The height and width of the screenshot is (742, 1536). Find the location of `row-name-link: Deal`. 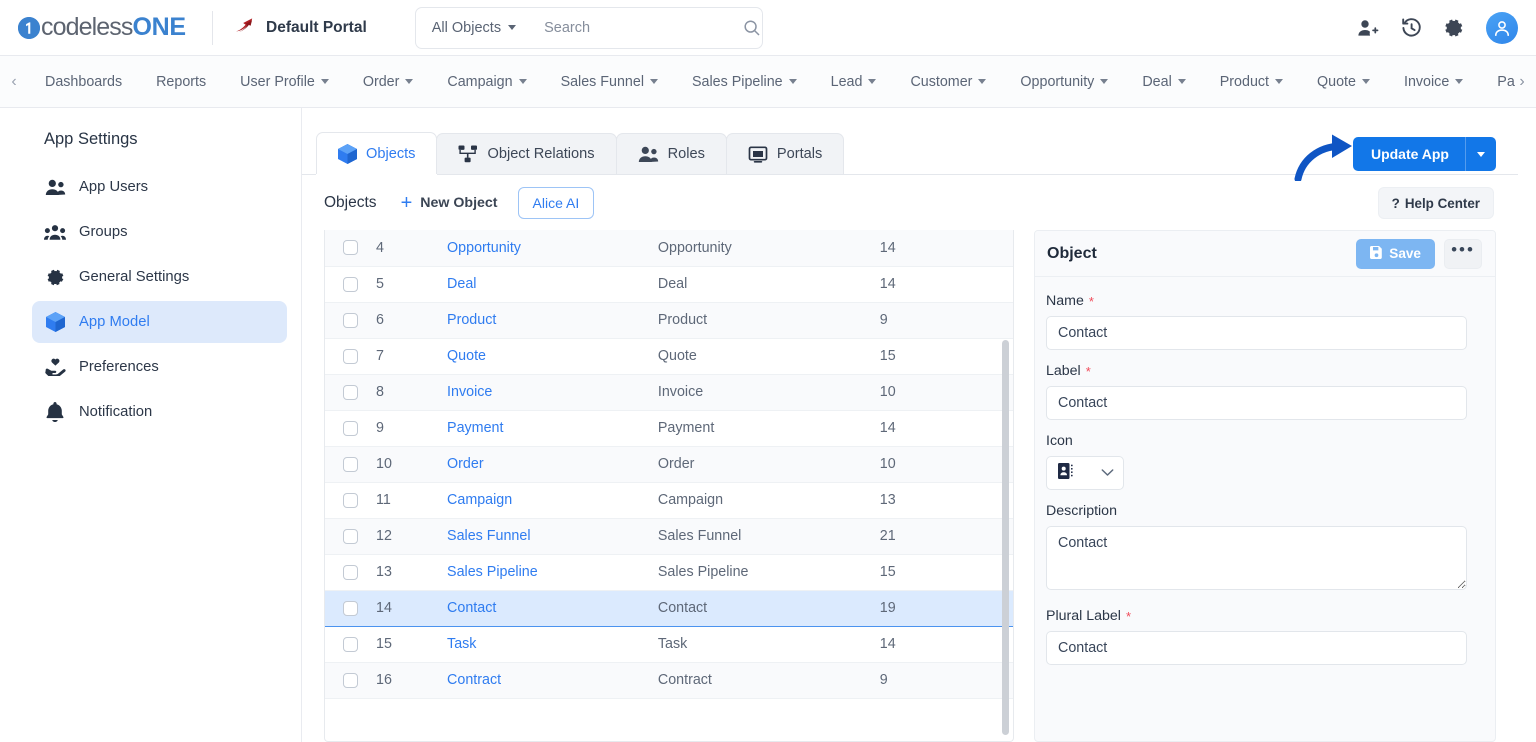

row-name-link: Deal is located at coordinates (461, 284).